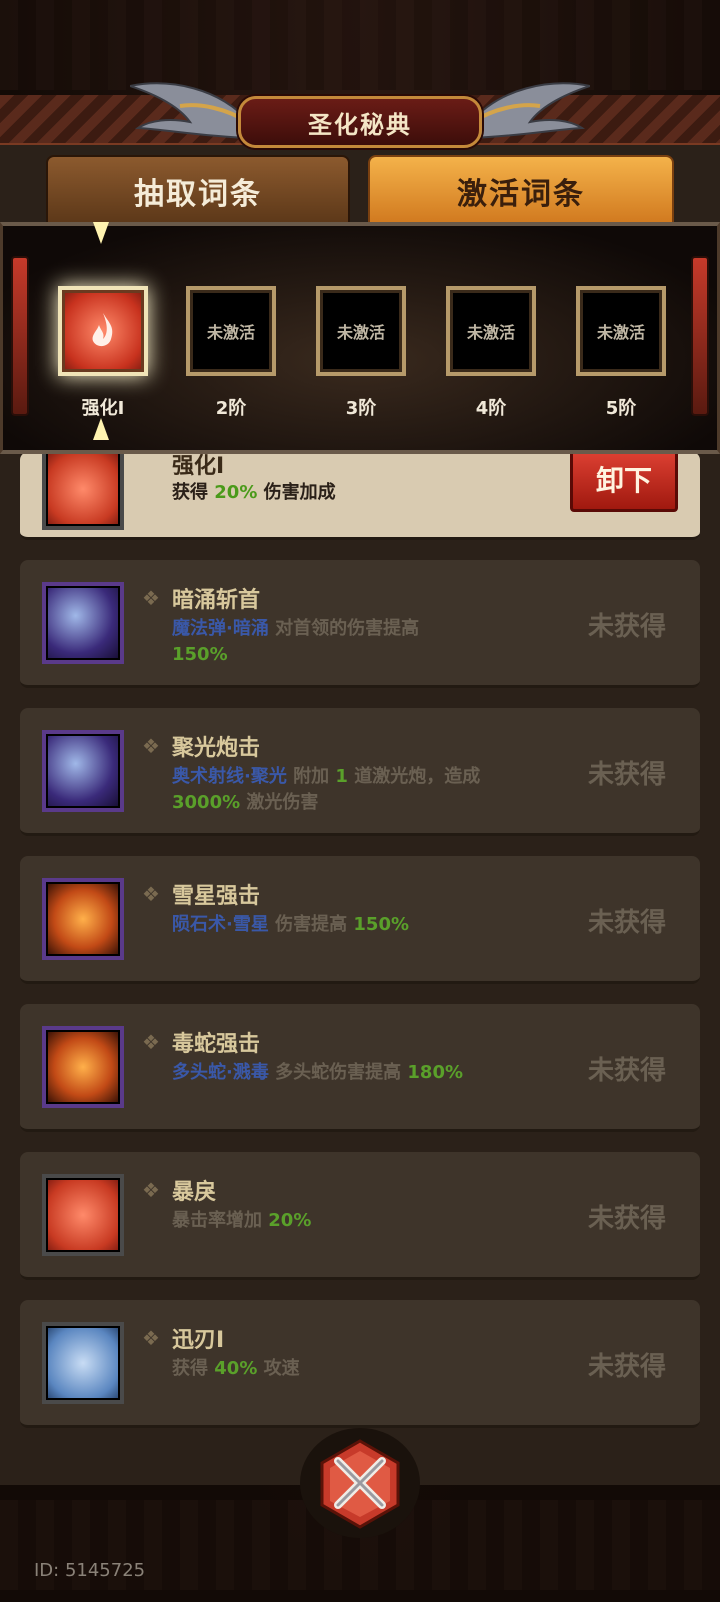 Image resolution: width=720 pixels, height=1602 pixels. I want to click on close-button, so click(360, 1483).